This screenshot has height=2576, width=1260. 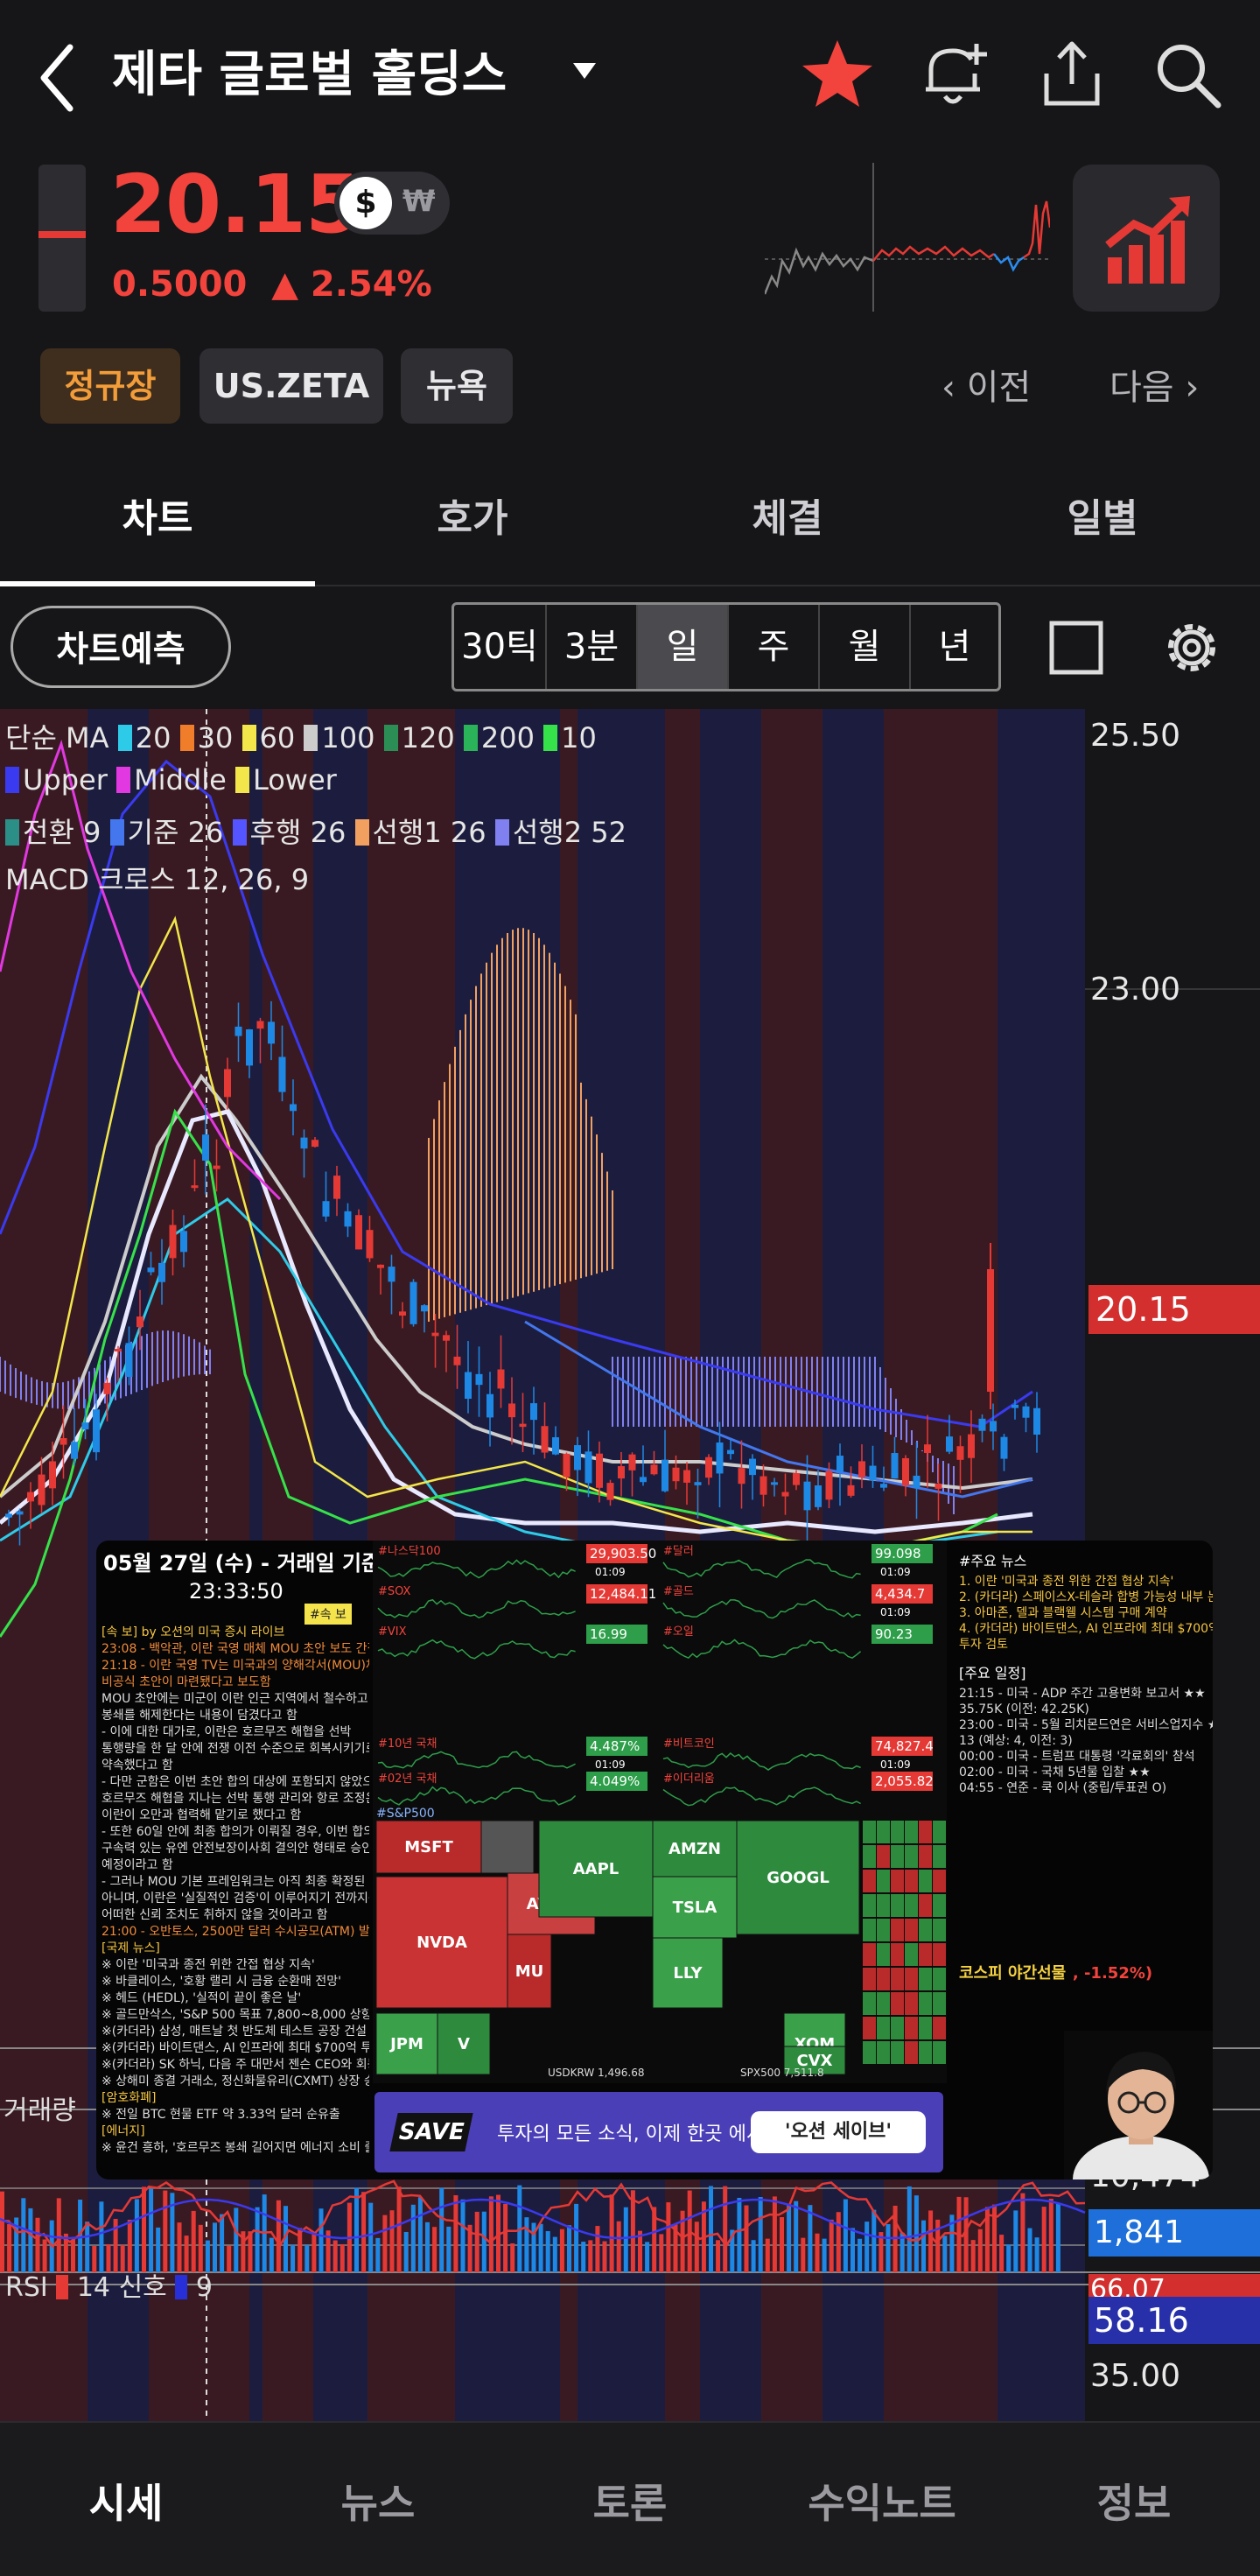 I want to click on overlay-news-line: [국제 뉴스], so click(x=131, y=1948).